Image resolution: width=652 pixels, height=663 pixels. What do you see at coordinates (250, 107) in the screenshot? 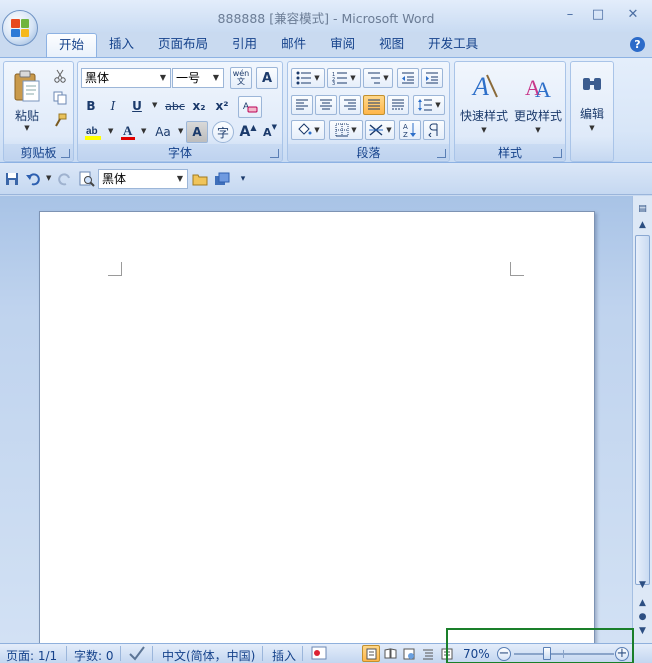
I see `clear-formatting-button: A` at bounding box center [250, 107].